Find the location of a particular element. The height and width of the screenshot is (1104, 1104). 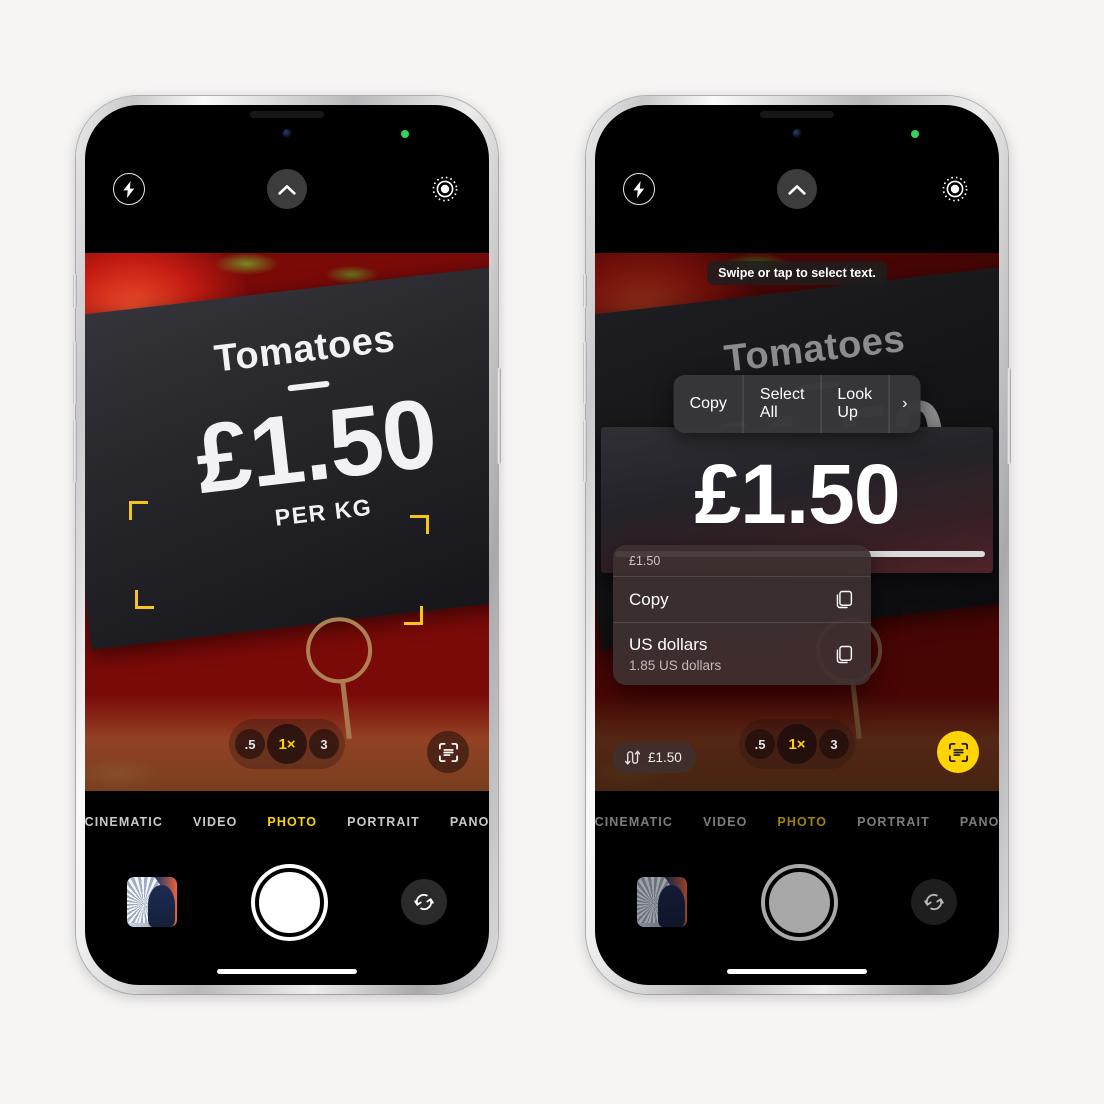

sign-price: £1.50 is located at coordinates (315, 446).